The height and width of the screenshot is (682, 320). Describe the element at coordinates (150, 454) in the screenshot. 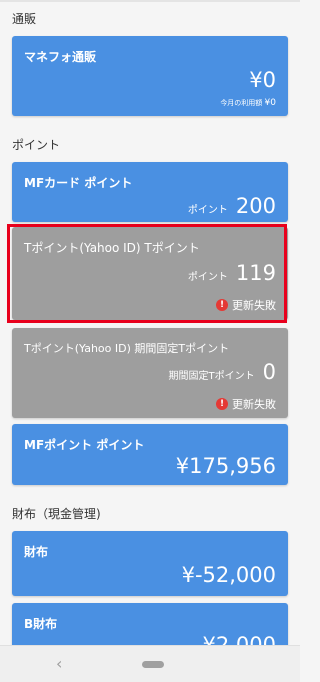

I see `account-card-mf-point: MFポイント ポイント ¥175,956` at that location.